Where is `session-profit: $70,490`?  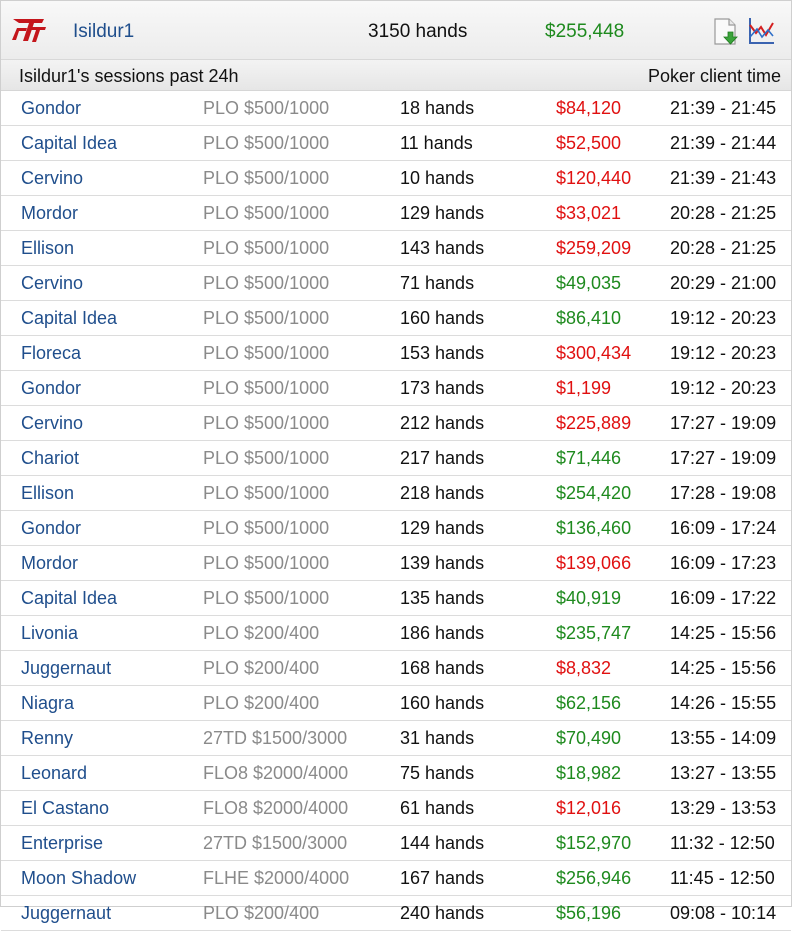
session-profit: $70,490 is located at coordinates (589, 738).